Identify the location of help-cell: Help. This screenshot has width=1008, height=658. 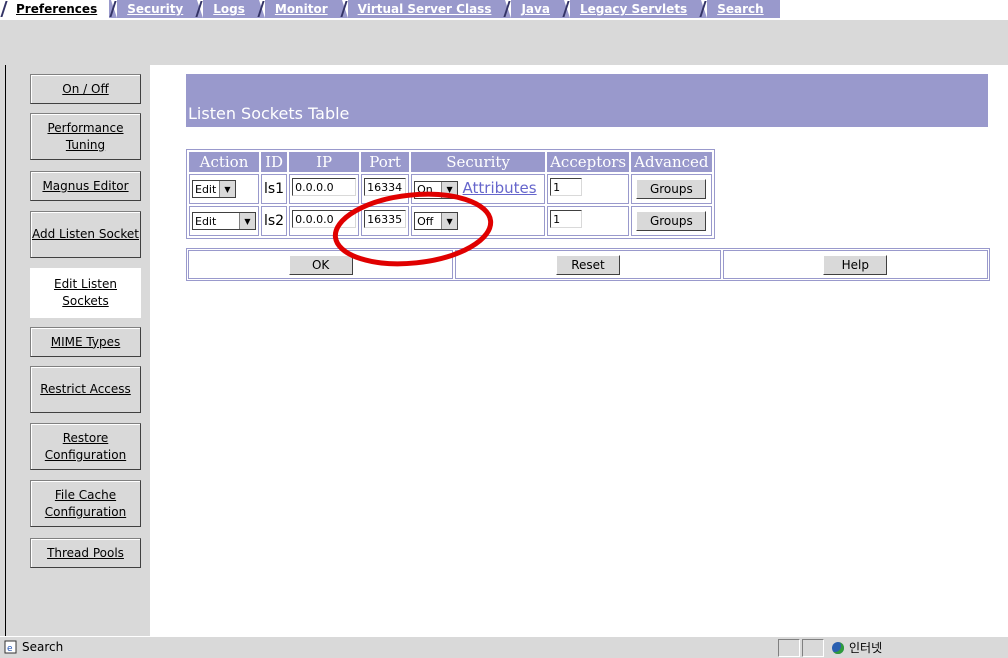
(855, 264).